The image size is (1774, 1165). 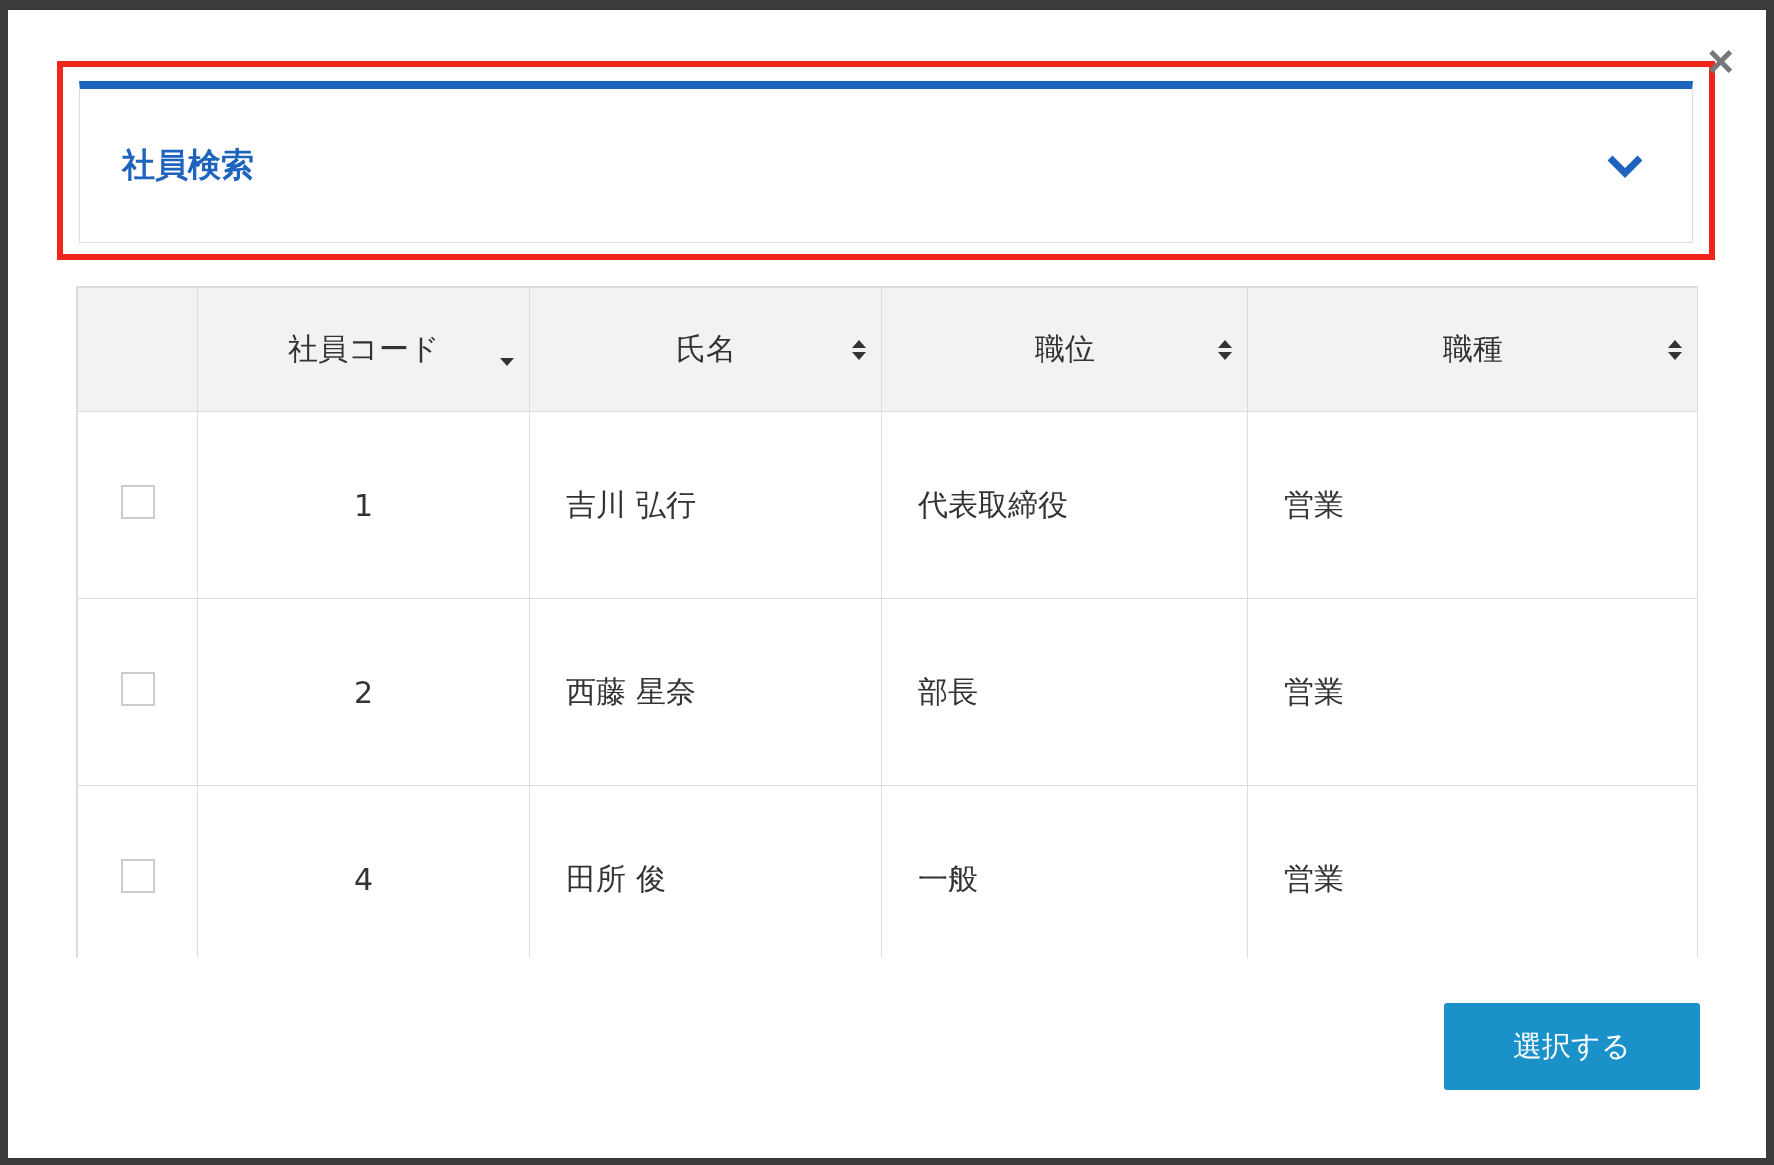 I want to click on table-cell: 1, so click(x=363, y=505).